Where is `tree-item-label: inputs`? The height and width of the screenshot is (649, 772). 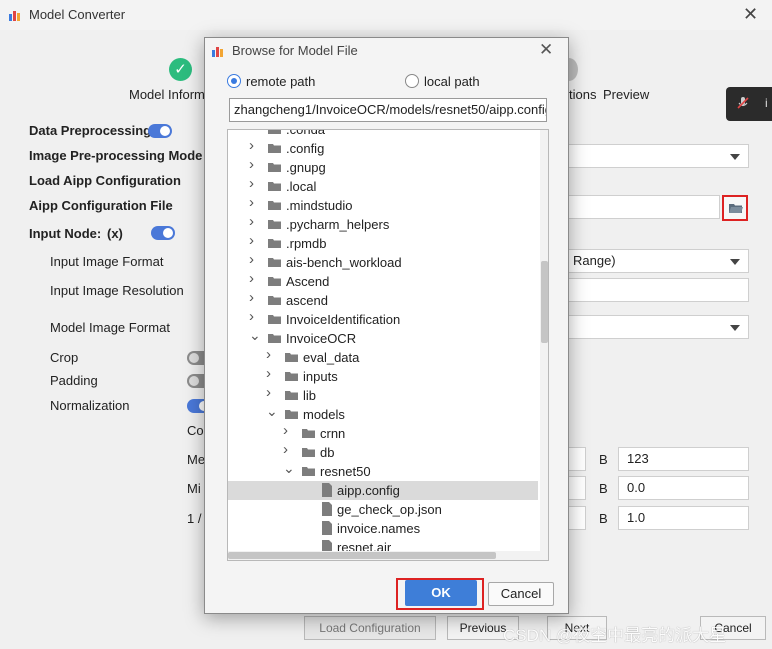 tree-item-label: inputs is located at coordinates (320, 376).